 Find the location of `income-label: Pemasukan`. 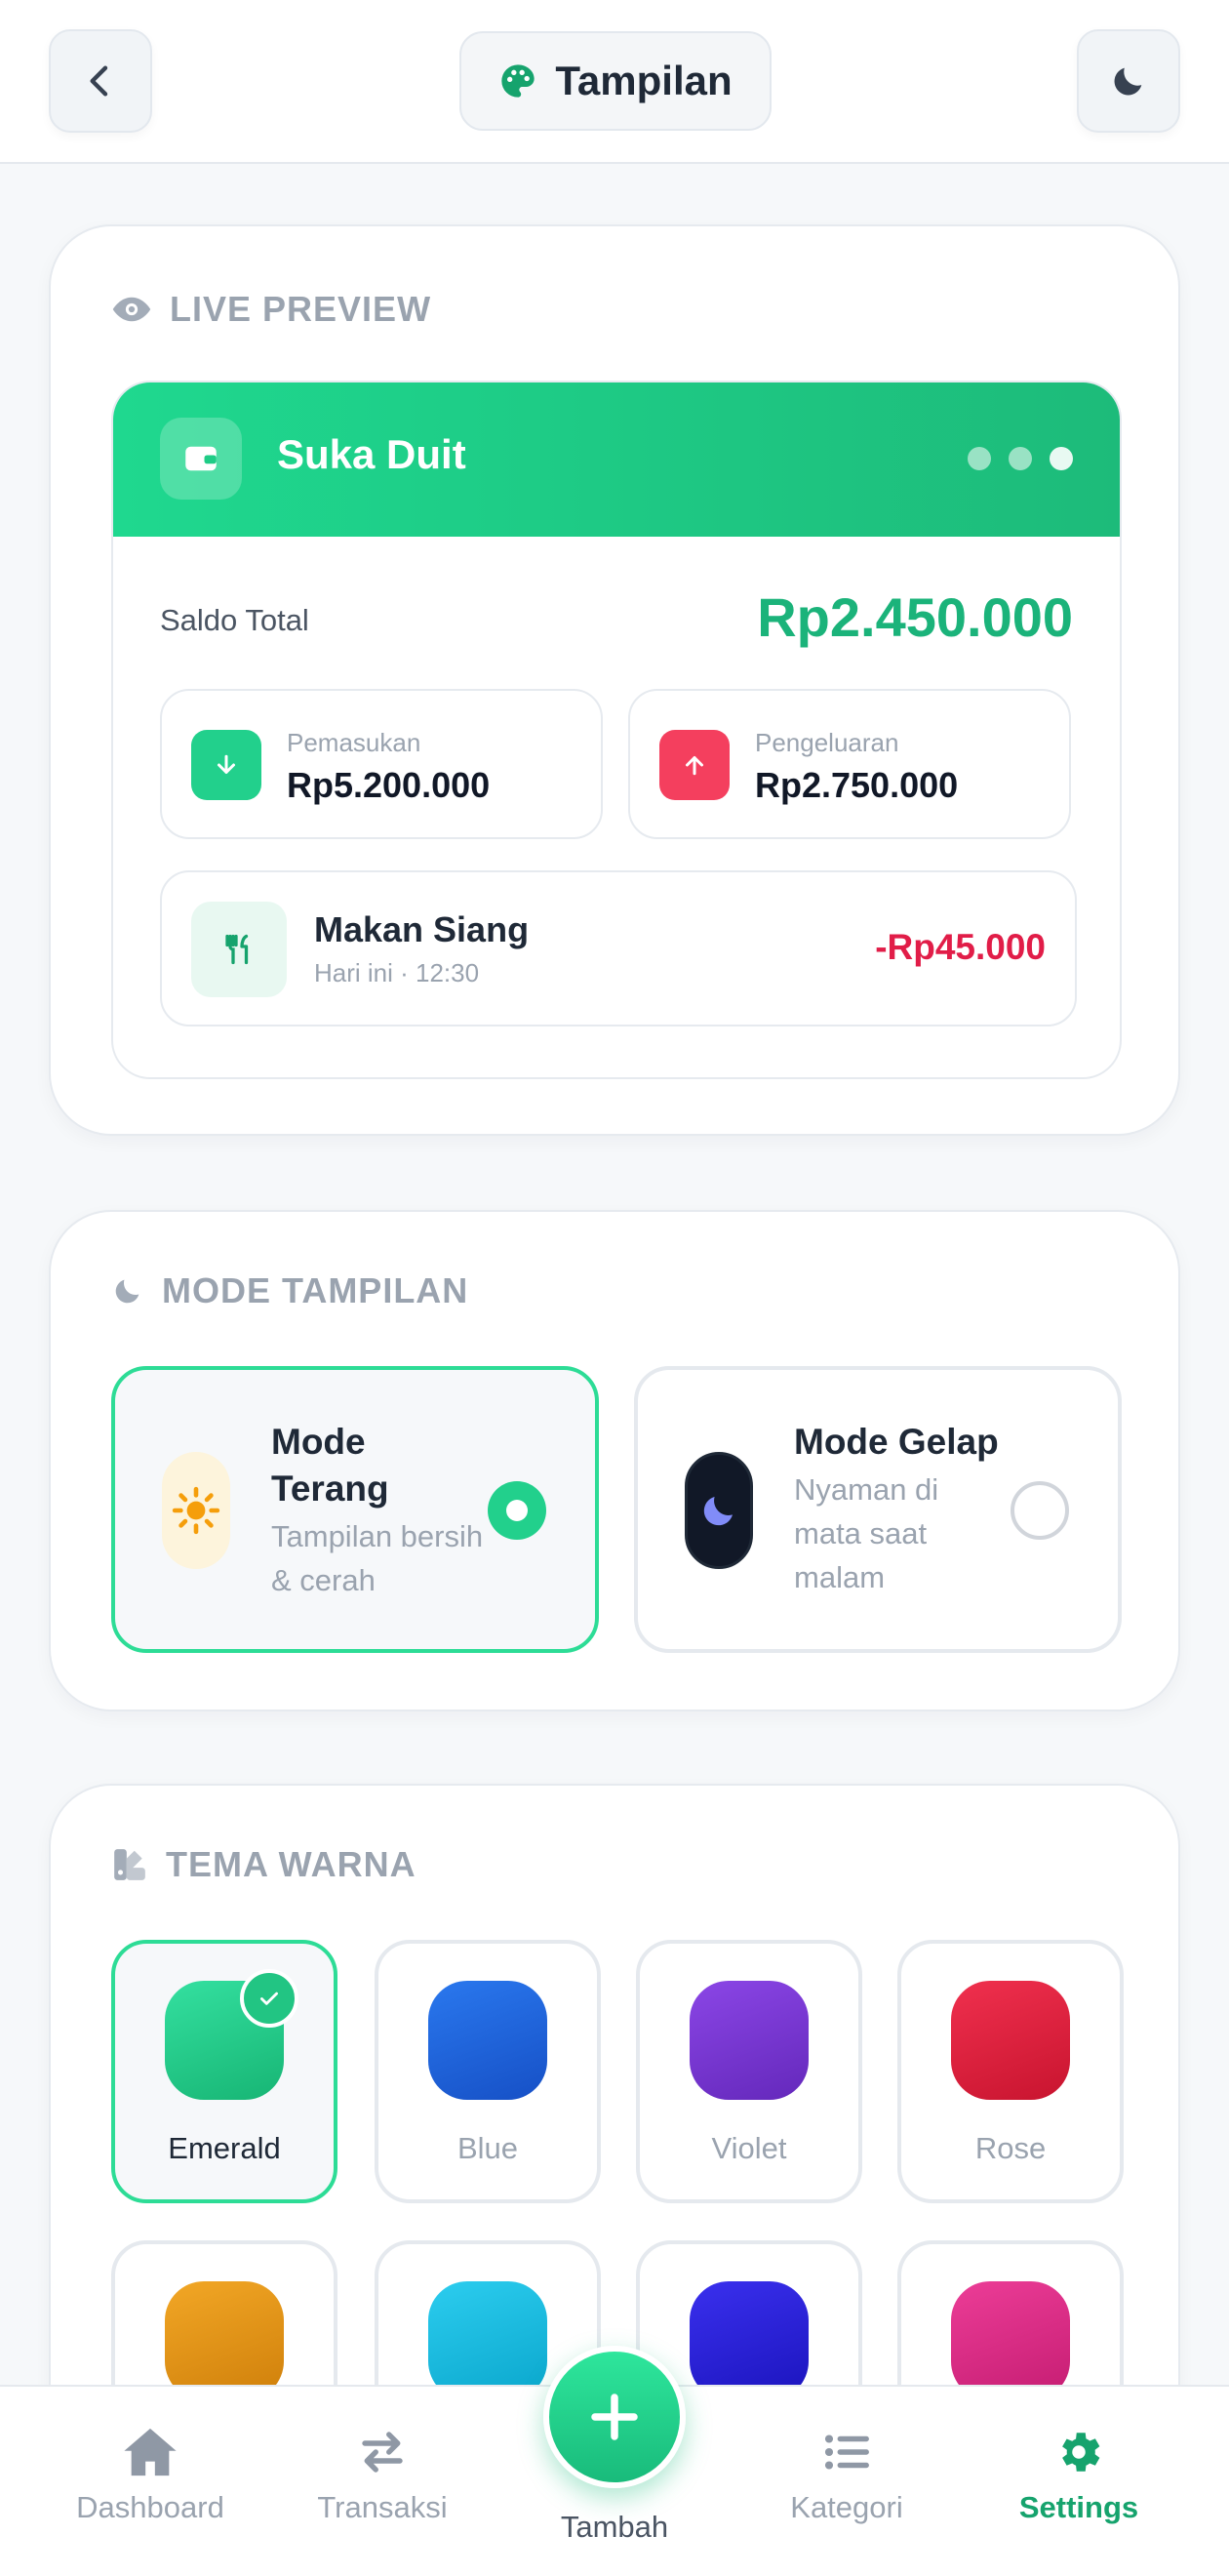

income-label: Pemasukan is located at coordinates (354, 742).